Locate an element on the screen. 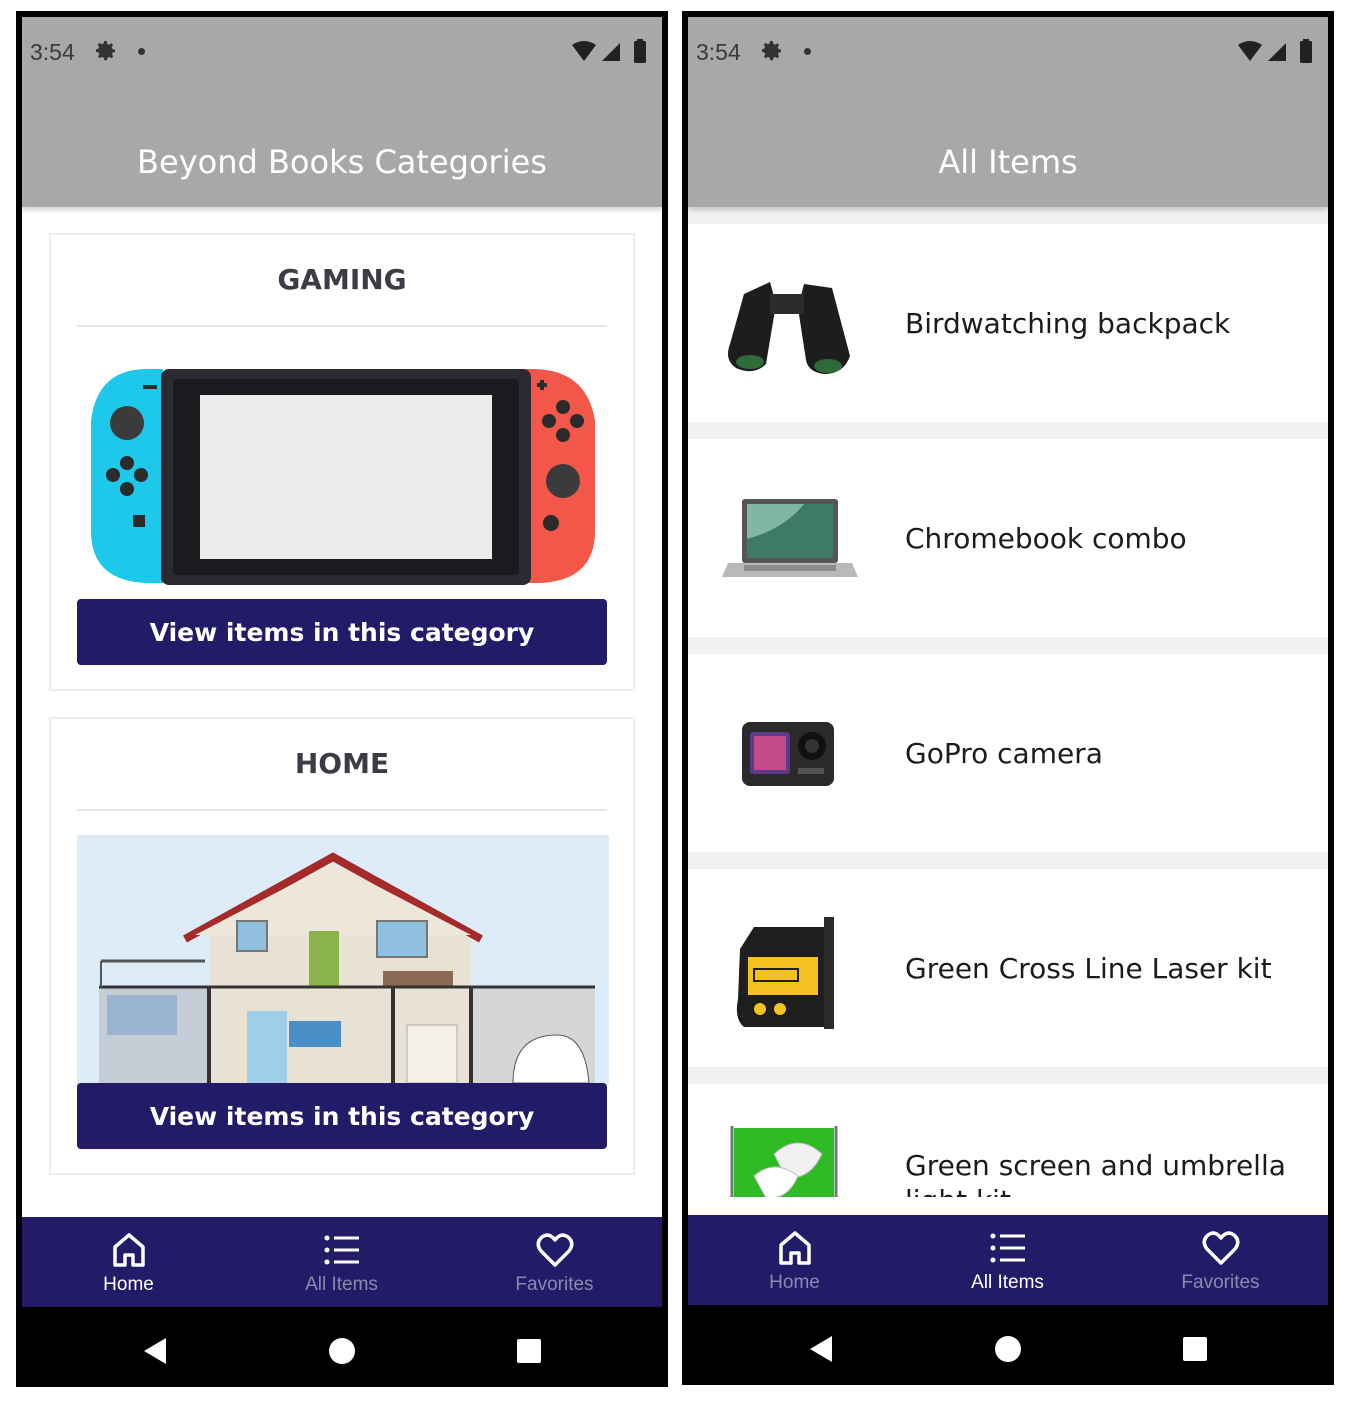  view-category-button-home: View items in this category is located at coordinates (342, 1116).